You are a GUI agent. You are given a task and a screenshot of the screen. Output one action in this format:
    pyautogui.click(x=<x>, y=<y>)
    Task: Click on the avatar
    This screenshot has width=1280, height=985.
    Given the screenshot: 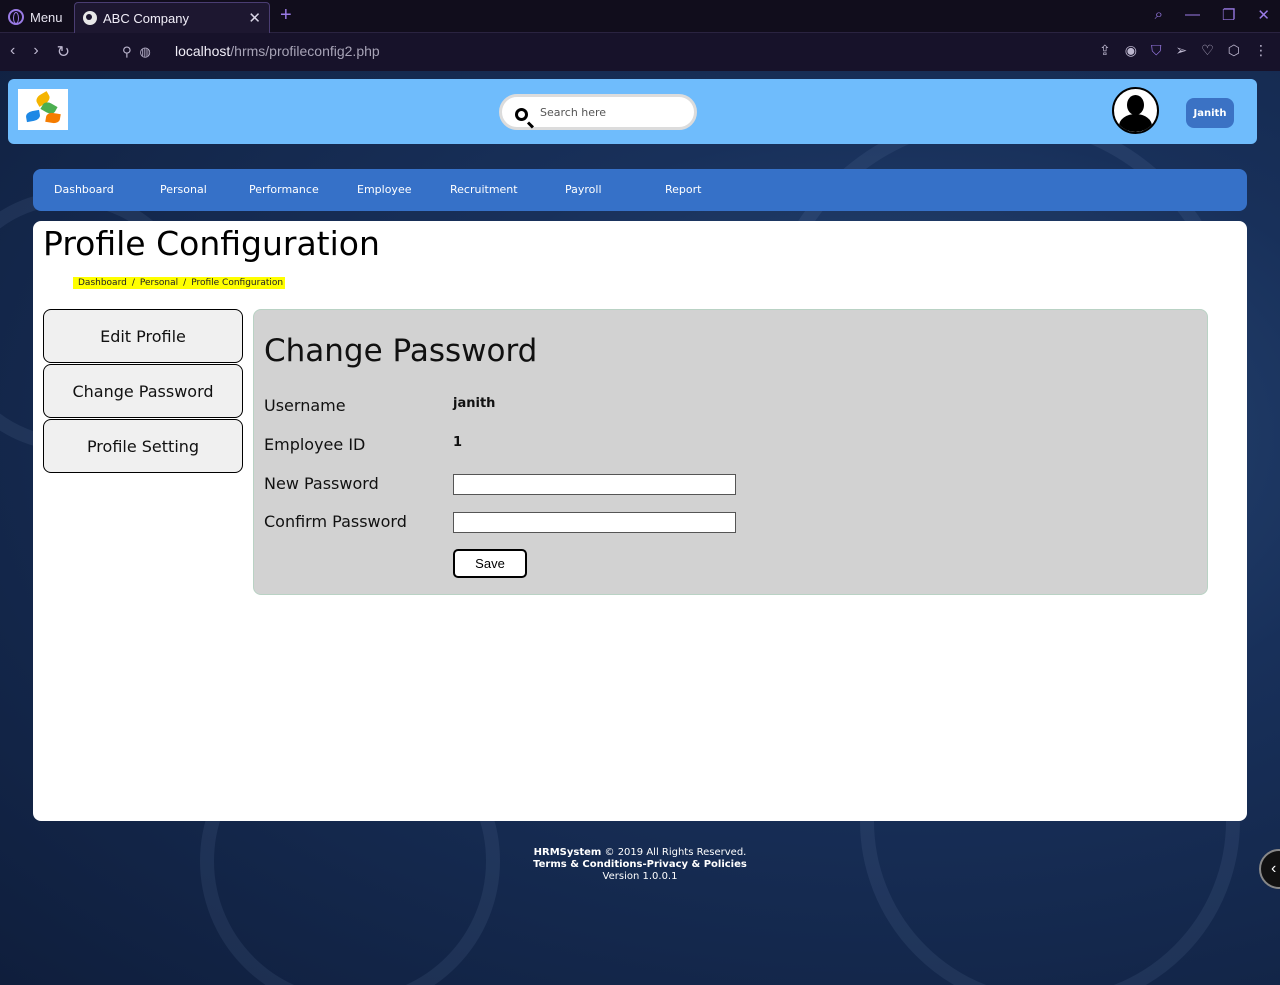 What is the action you would take?
    pyautogui.click(x=1135, y=110)
    